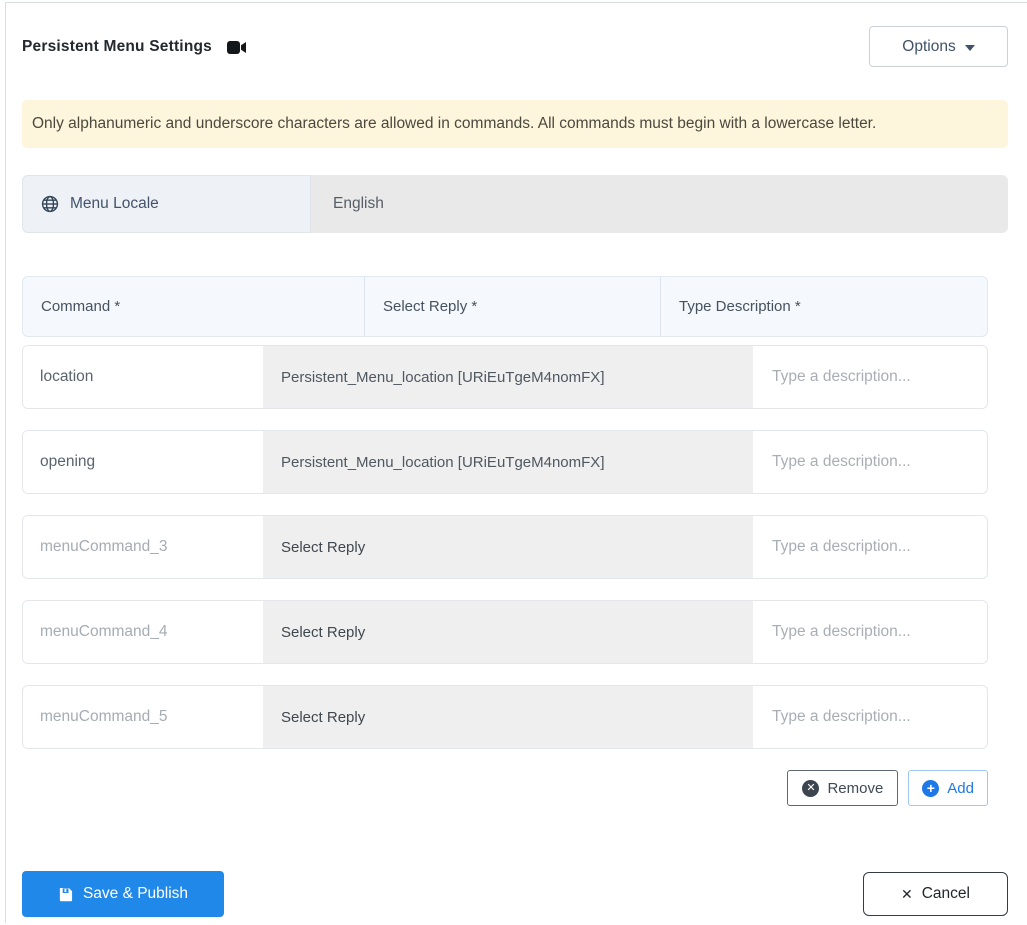  What do you see at coordinates (505, 788) in the screenshot?
I see `row-actions: ✕ Remove + Add` at bounding box center [505, 788].